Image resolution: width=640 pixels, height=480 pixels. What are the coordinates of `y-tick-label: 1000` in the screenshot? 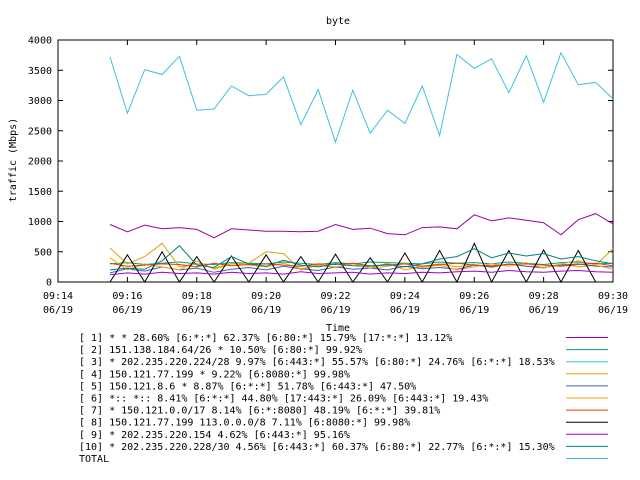 It's located at (40, 222).